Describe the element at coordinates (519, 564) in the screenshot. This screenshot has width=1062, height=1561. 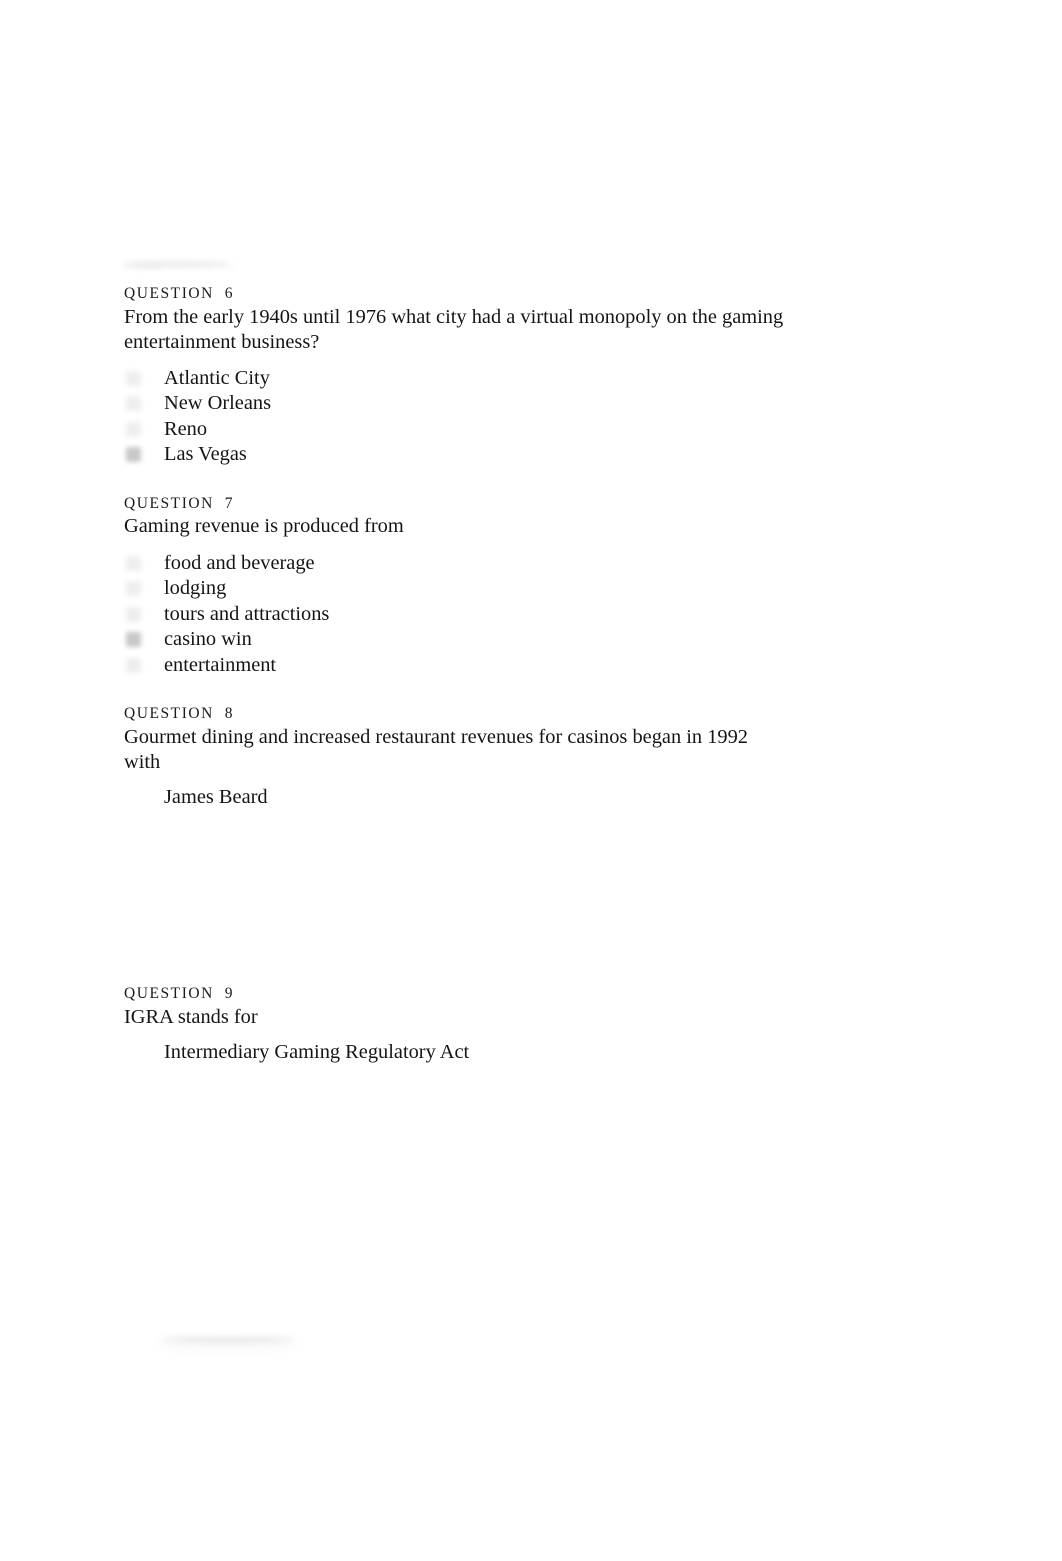
I see `option-q7-0: food and beverage` at that location.